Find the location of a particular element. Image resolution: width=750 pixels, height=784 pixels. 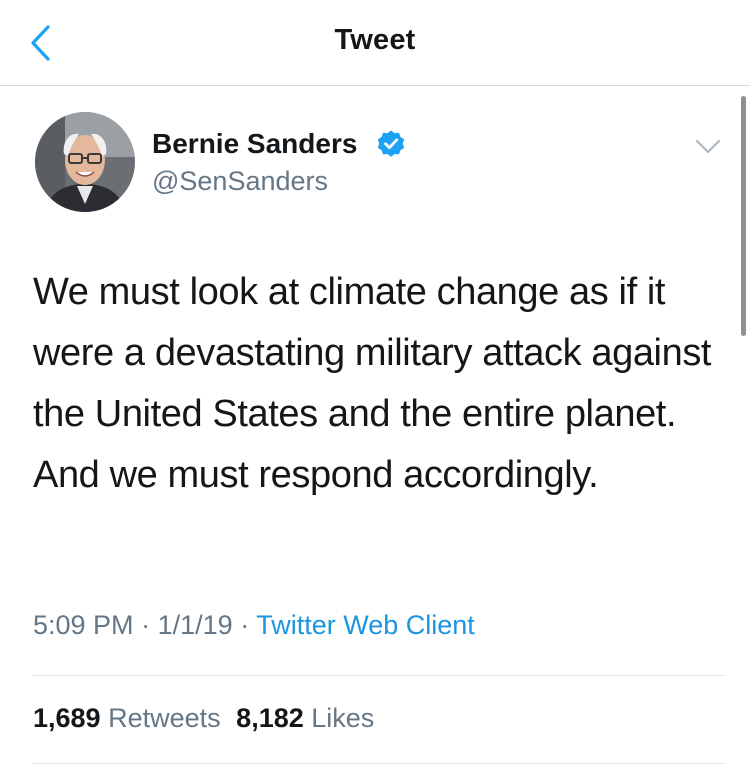

chevron-down-icon is located at coordinates (708, 146).